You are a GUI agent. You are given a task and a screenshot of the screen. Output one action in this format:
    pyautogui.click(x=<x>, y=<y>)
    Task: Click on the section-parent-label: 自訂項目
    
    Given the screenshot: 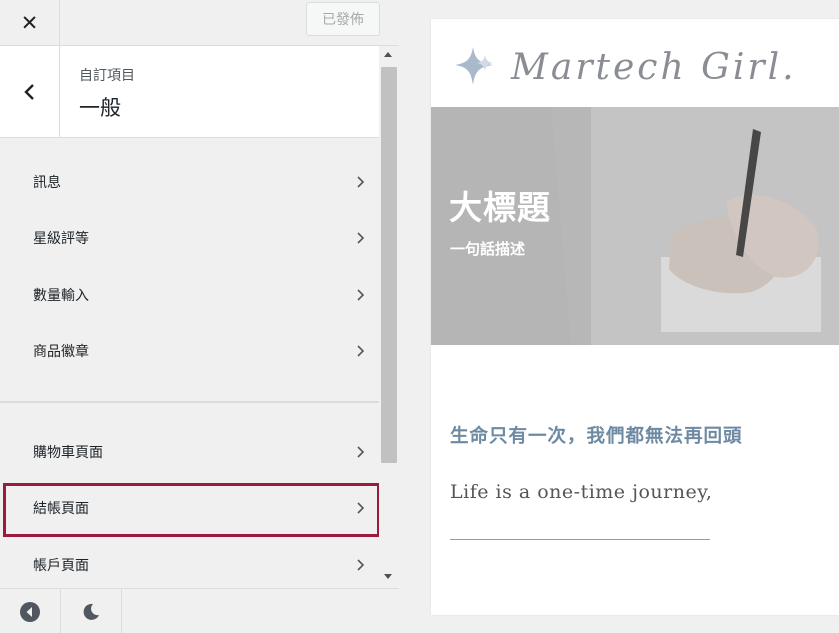 What is the action you would take?
    pyautogui.click(x=107, y=76)
    